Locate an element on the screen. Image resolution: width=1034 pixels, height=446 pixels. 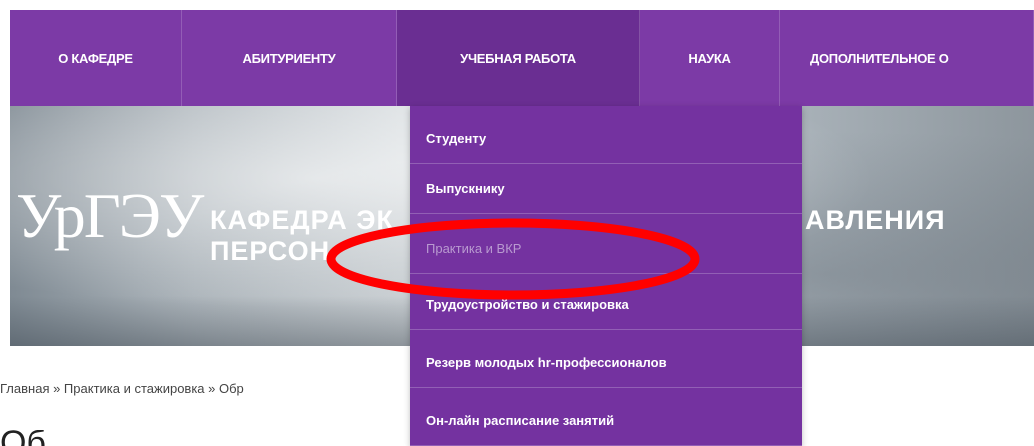
nav-item-applicants: АБИТУРИЕНТУ is located at coordinates (289, 58).